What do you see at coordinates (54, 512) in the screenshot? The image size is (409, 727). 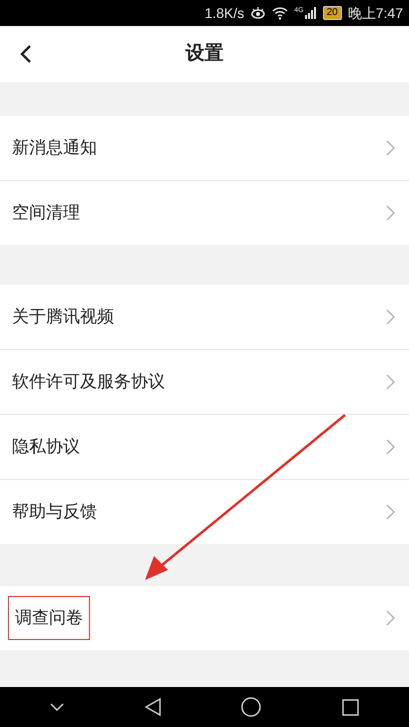 I see `item-label: 帮助与反馈` at bounding box center [54, 512].